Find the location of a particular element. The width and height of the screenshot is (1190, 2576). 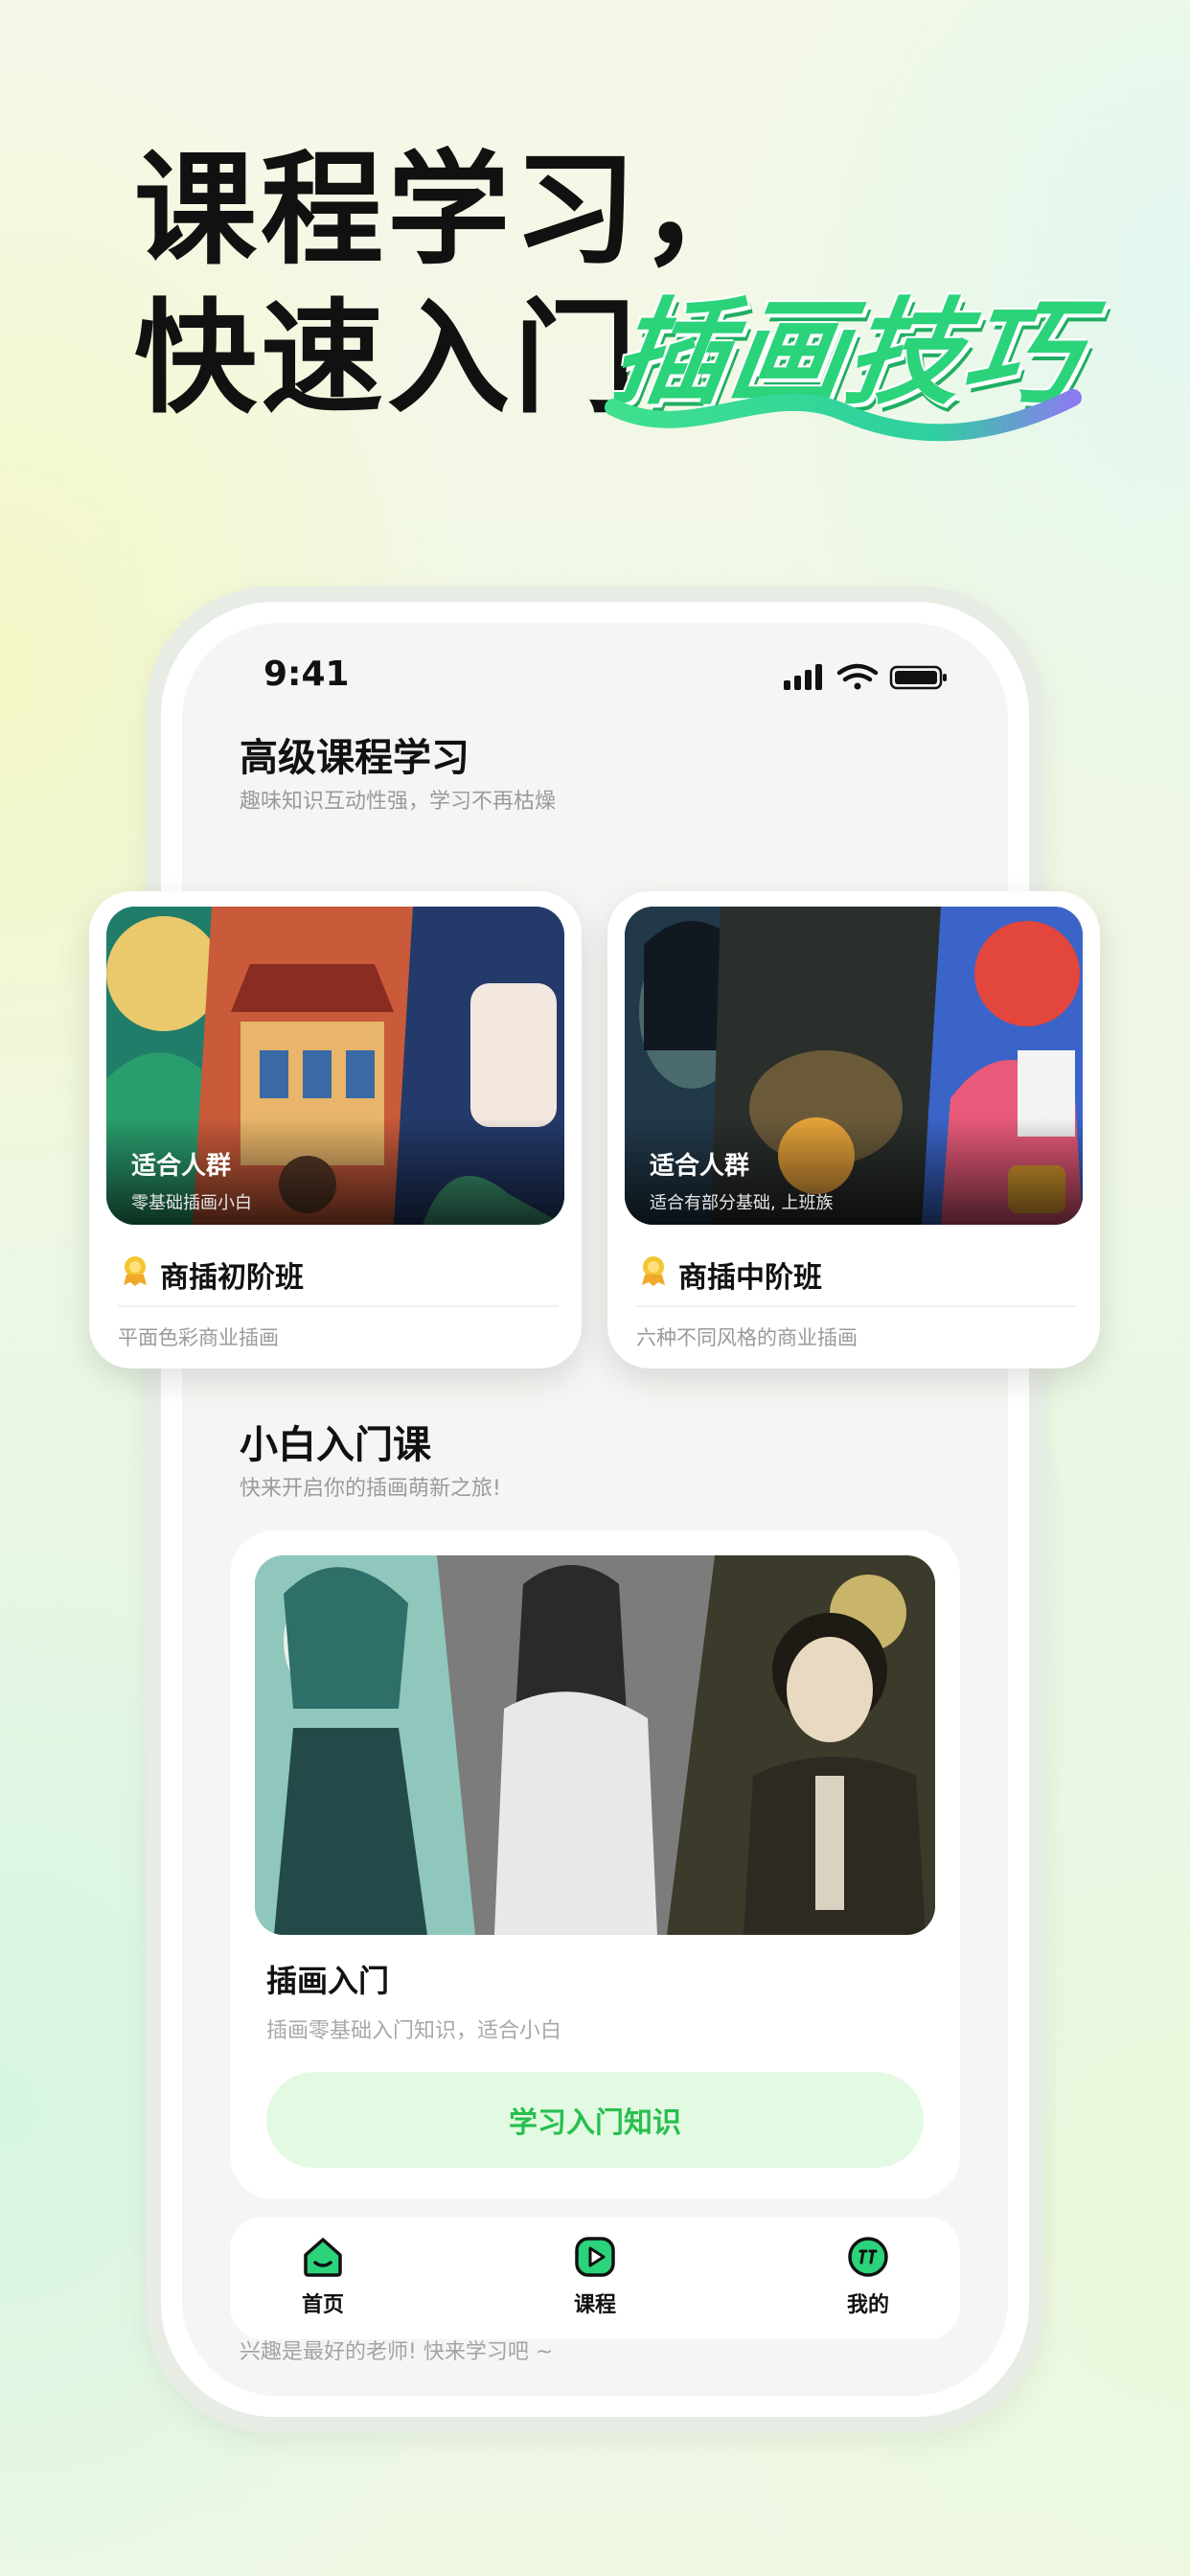

advanced-title: 高级课程学习 is located at coordinates (355, 758).